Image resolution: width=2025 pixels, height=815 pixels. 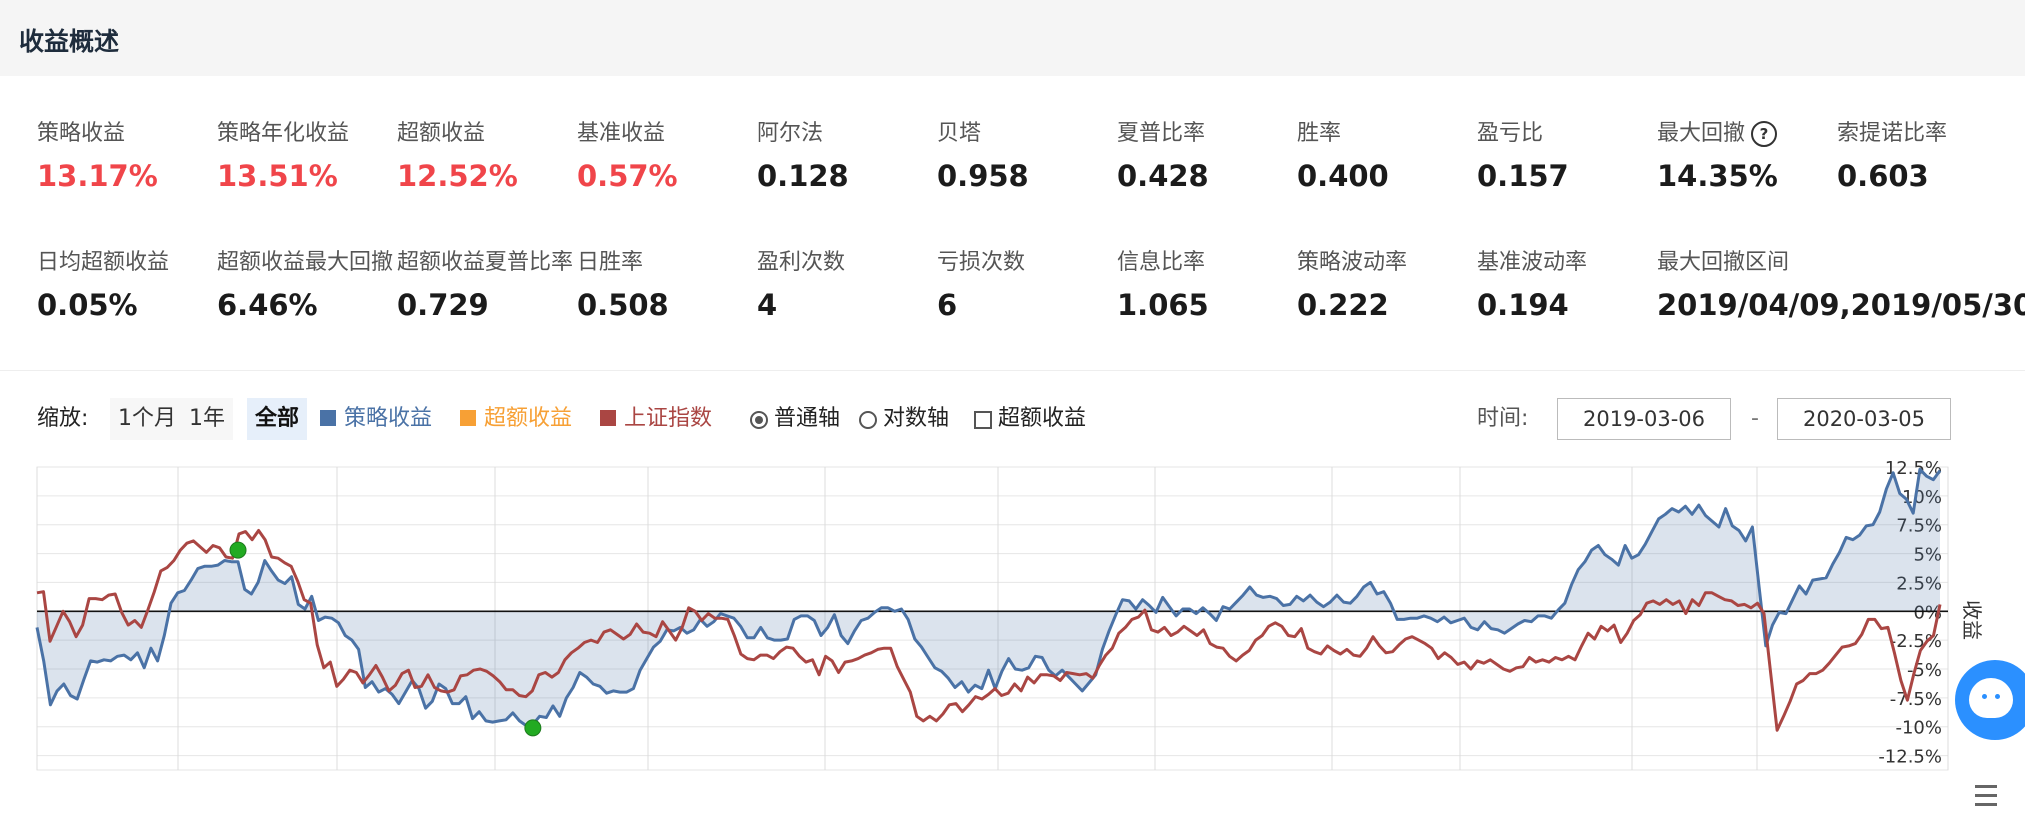 I want to click on metric-label: 日胜率, so click(x=667, y=260).